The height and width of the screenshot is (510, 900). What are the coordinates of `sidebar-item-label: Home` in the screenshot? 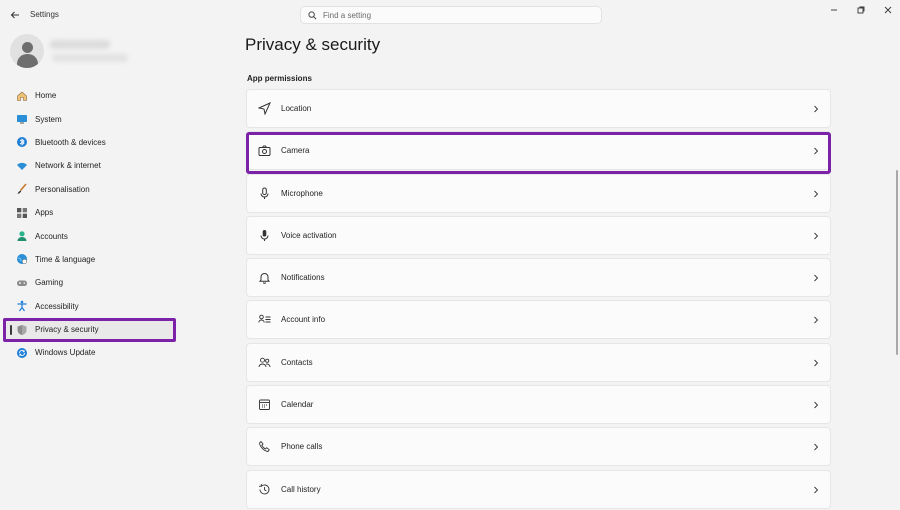 It's located at (46, 96).